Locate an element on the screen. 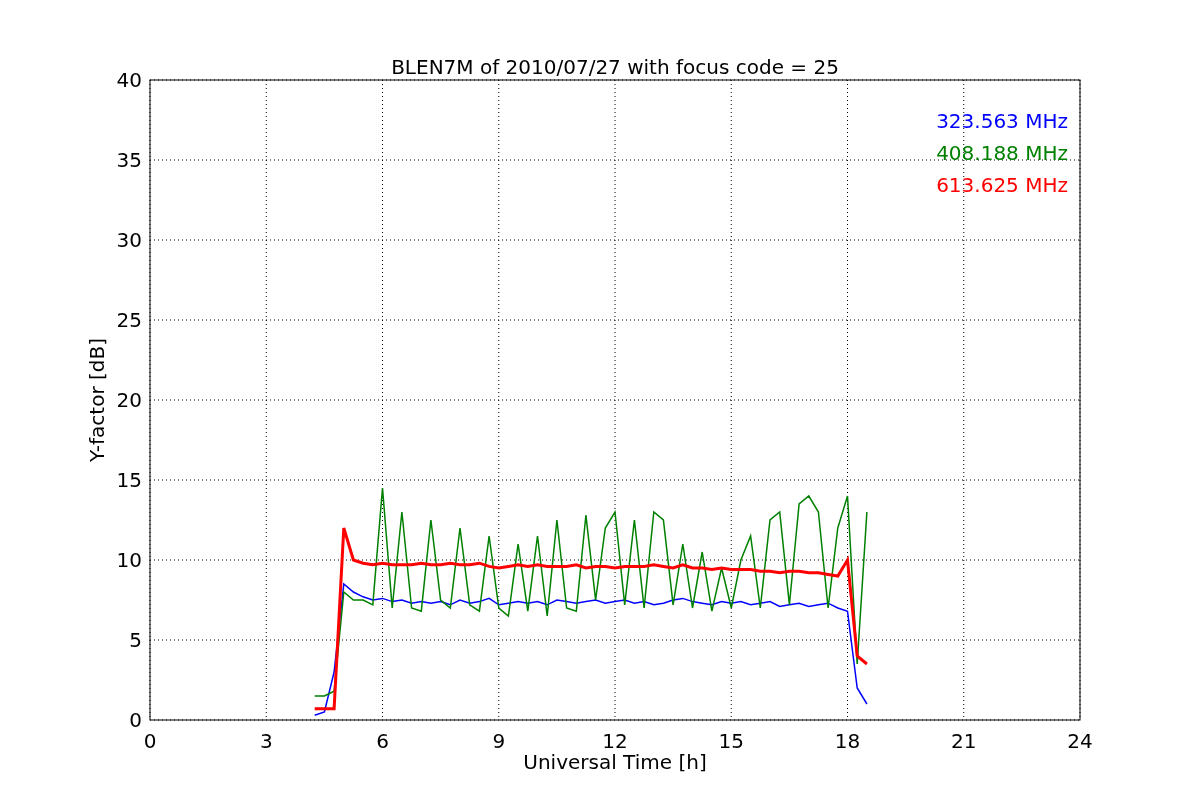 Image resolution: width=1200 pixels, height=800 pixels. x-tick-label: 9 is located at coordinates (499, 741).